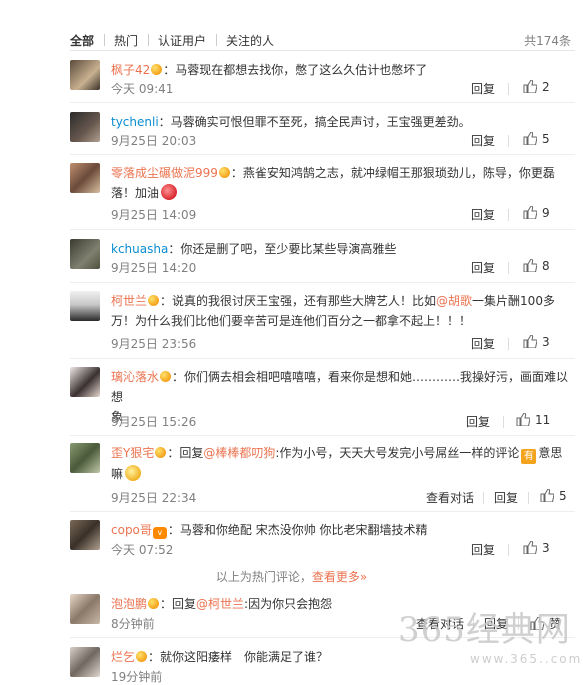  I want to click on username-link: 歪Y狠宅, so click(132, 453).